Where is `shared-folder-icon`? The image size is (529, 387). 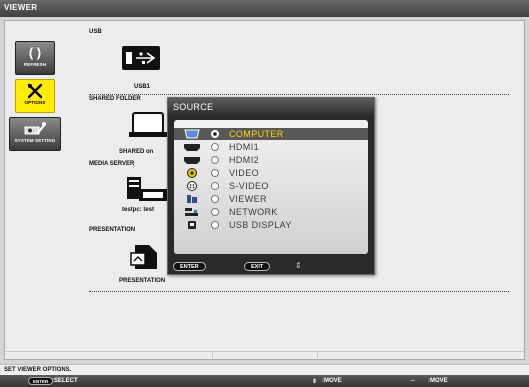
shared-folder-icon is located at coordinates (149, 126).